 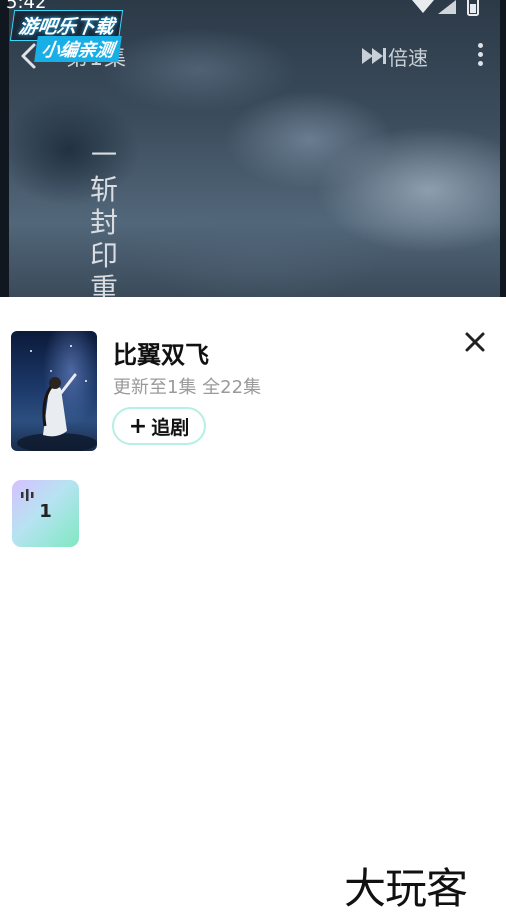 I want to click on fast-forward-icon, so click(x=374, y=56).